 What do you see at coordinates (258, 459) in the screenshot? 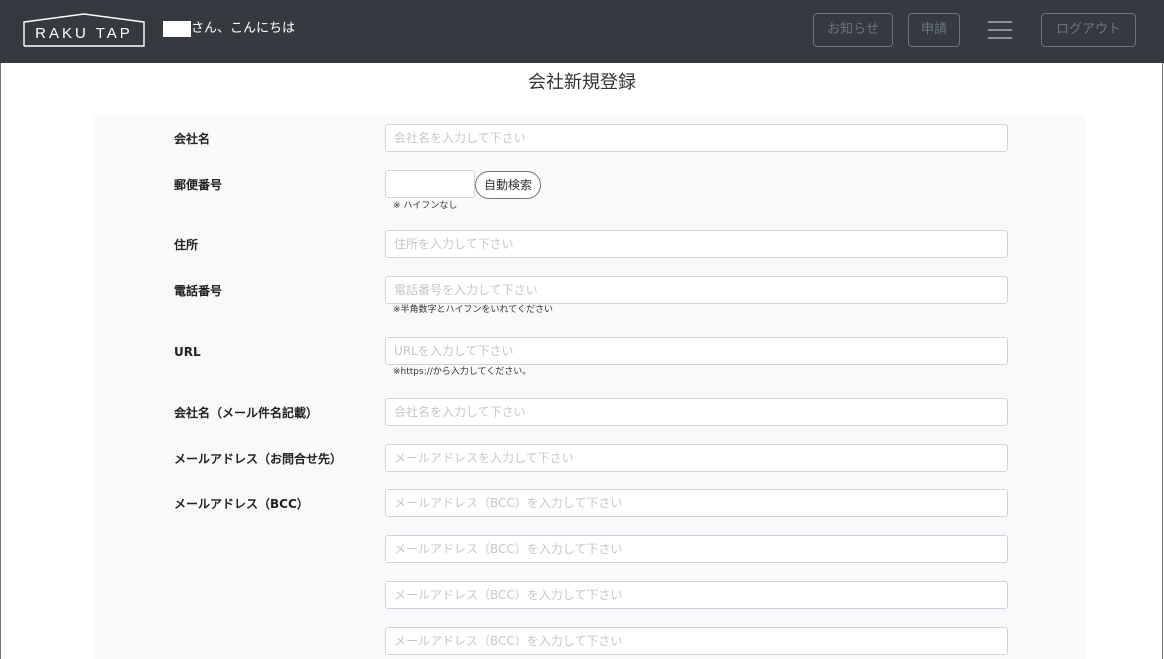
I see `contact-email-label: メールアドレス（お問合せ先）` at bounding box center [258, 459].